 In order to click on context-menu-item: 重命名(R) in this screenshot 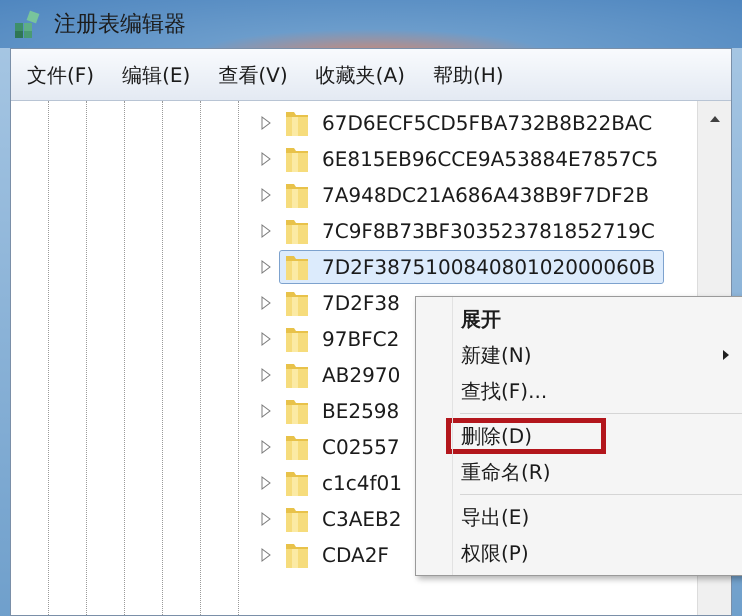, I will do `click(506, 472)`.